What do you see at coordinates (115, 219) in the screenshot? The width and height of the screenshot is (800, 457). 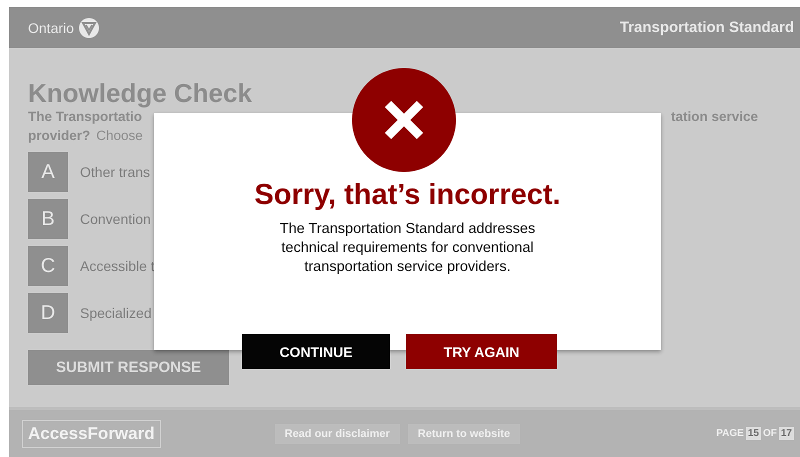 I see `option-text: Convention` at bounding box center [115, 219].